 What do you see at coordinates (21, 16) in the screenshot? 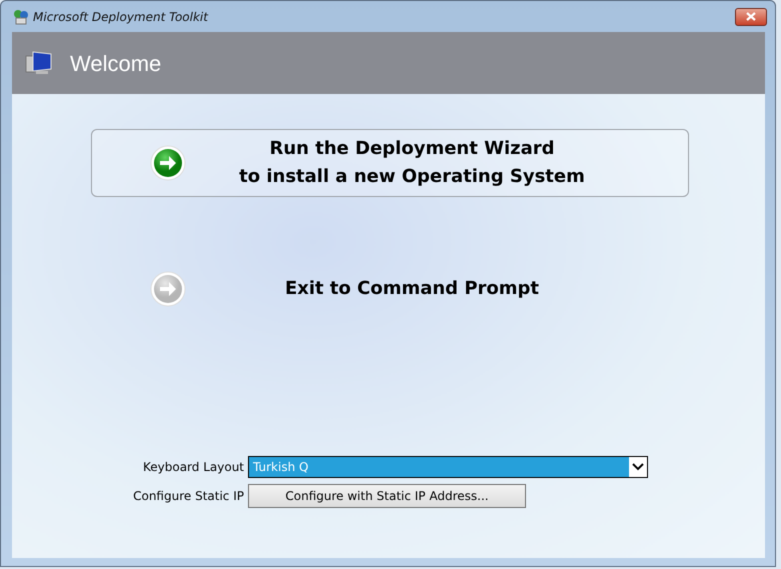
I see `app-icon` at bounding box center [21, 16].